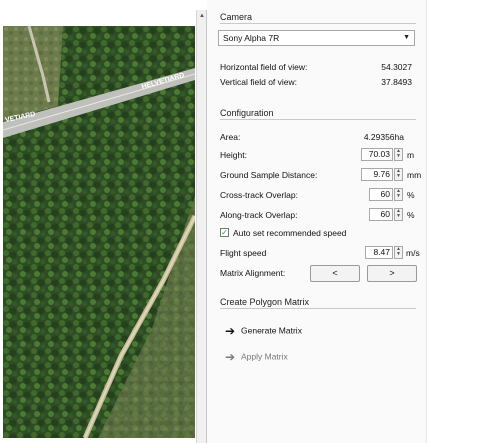 The height and width of the screenshot is (443, 485). I want to click on flight-speed-stepper: ▲ ▼, so click(398, 252).